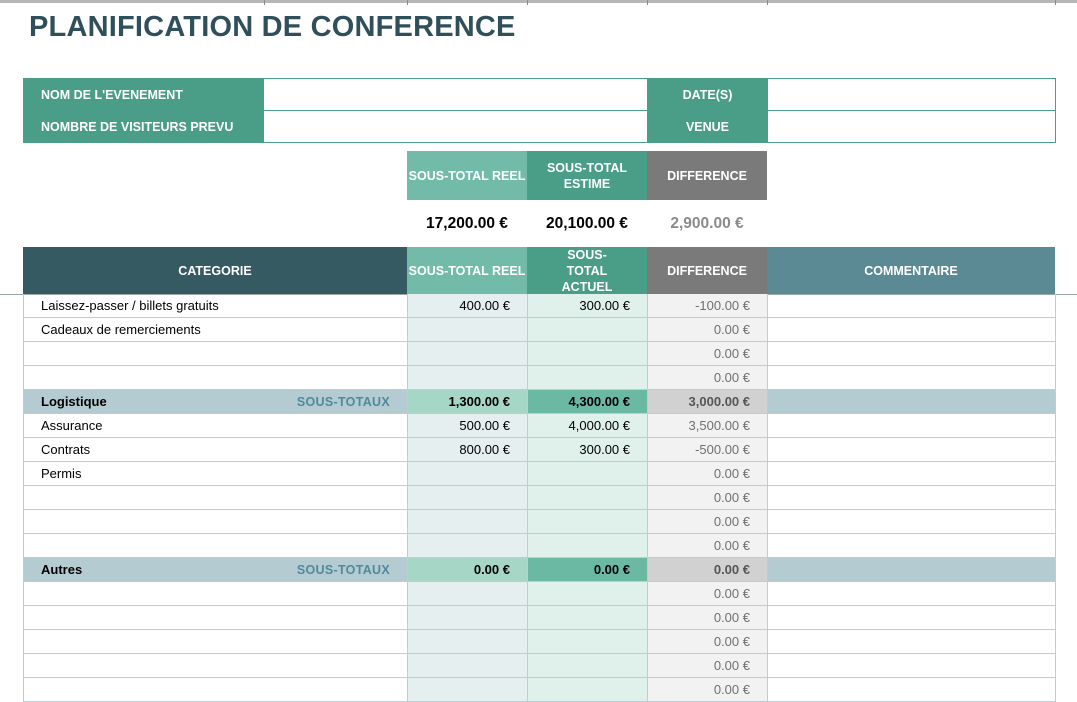 This screenshot has width=1077, height=702. What do you see at coordinates (215, 306) in the screenshot?
I see `category-cell: Laissez-passer / billets gratuits` at bounding box center [215, 306].